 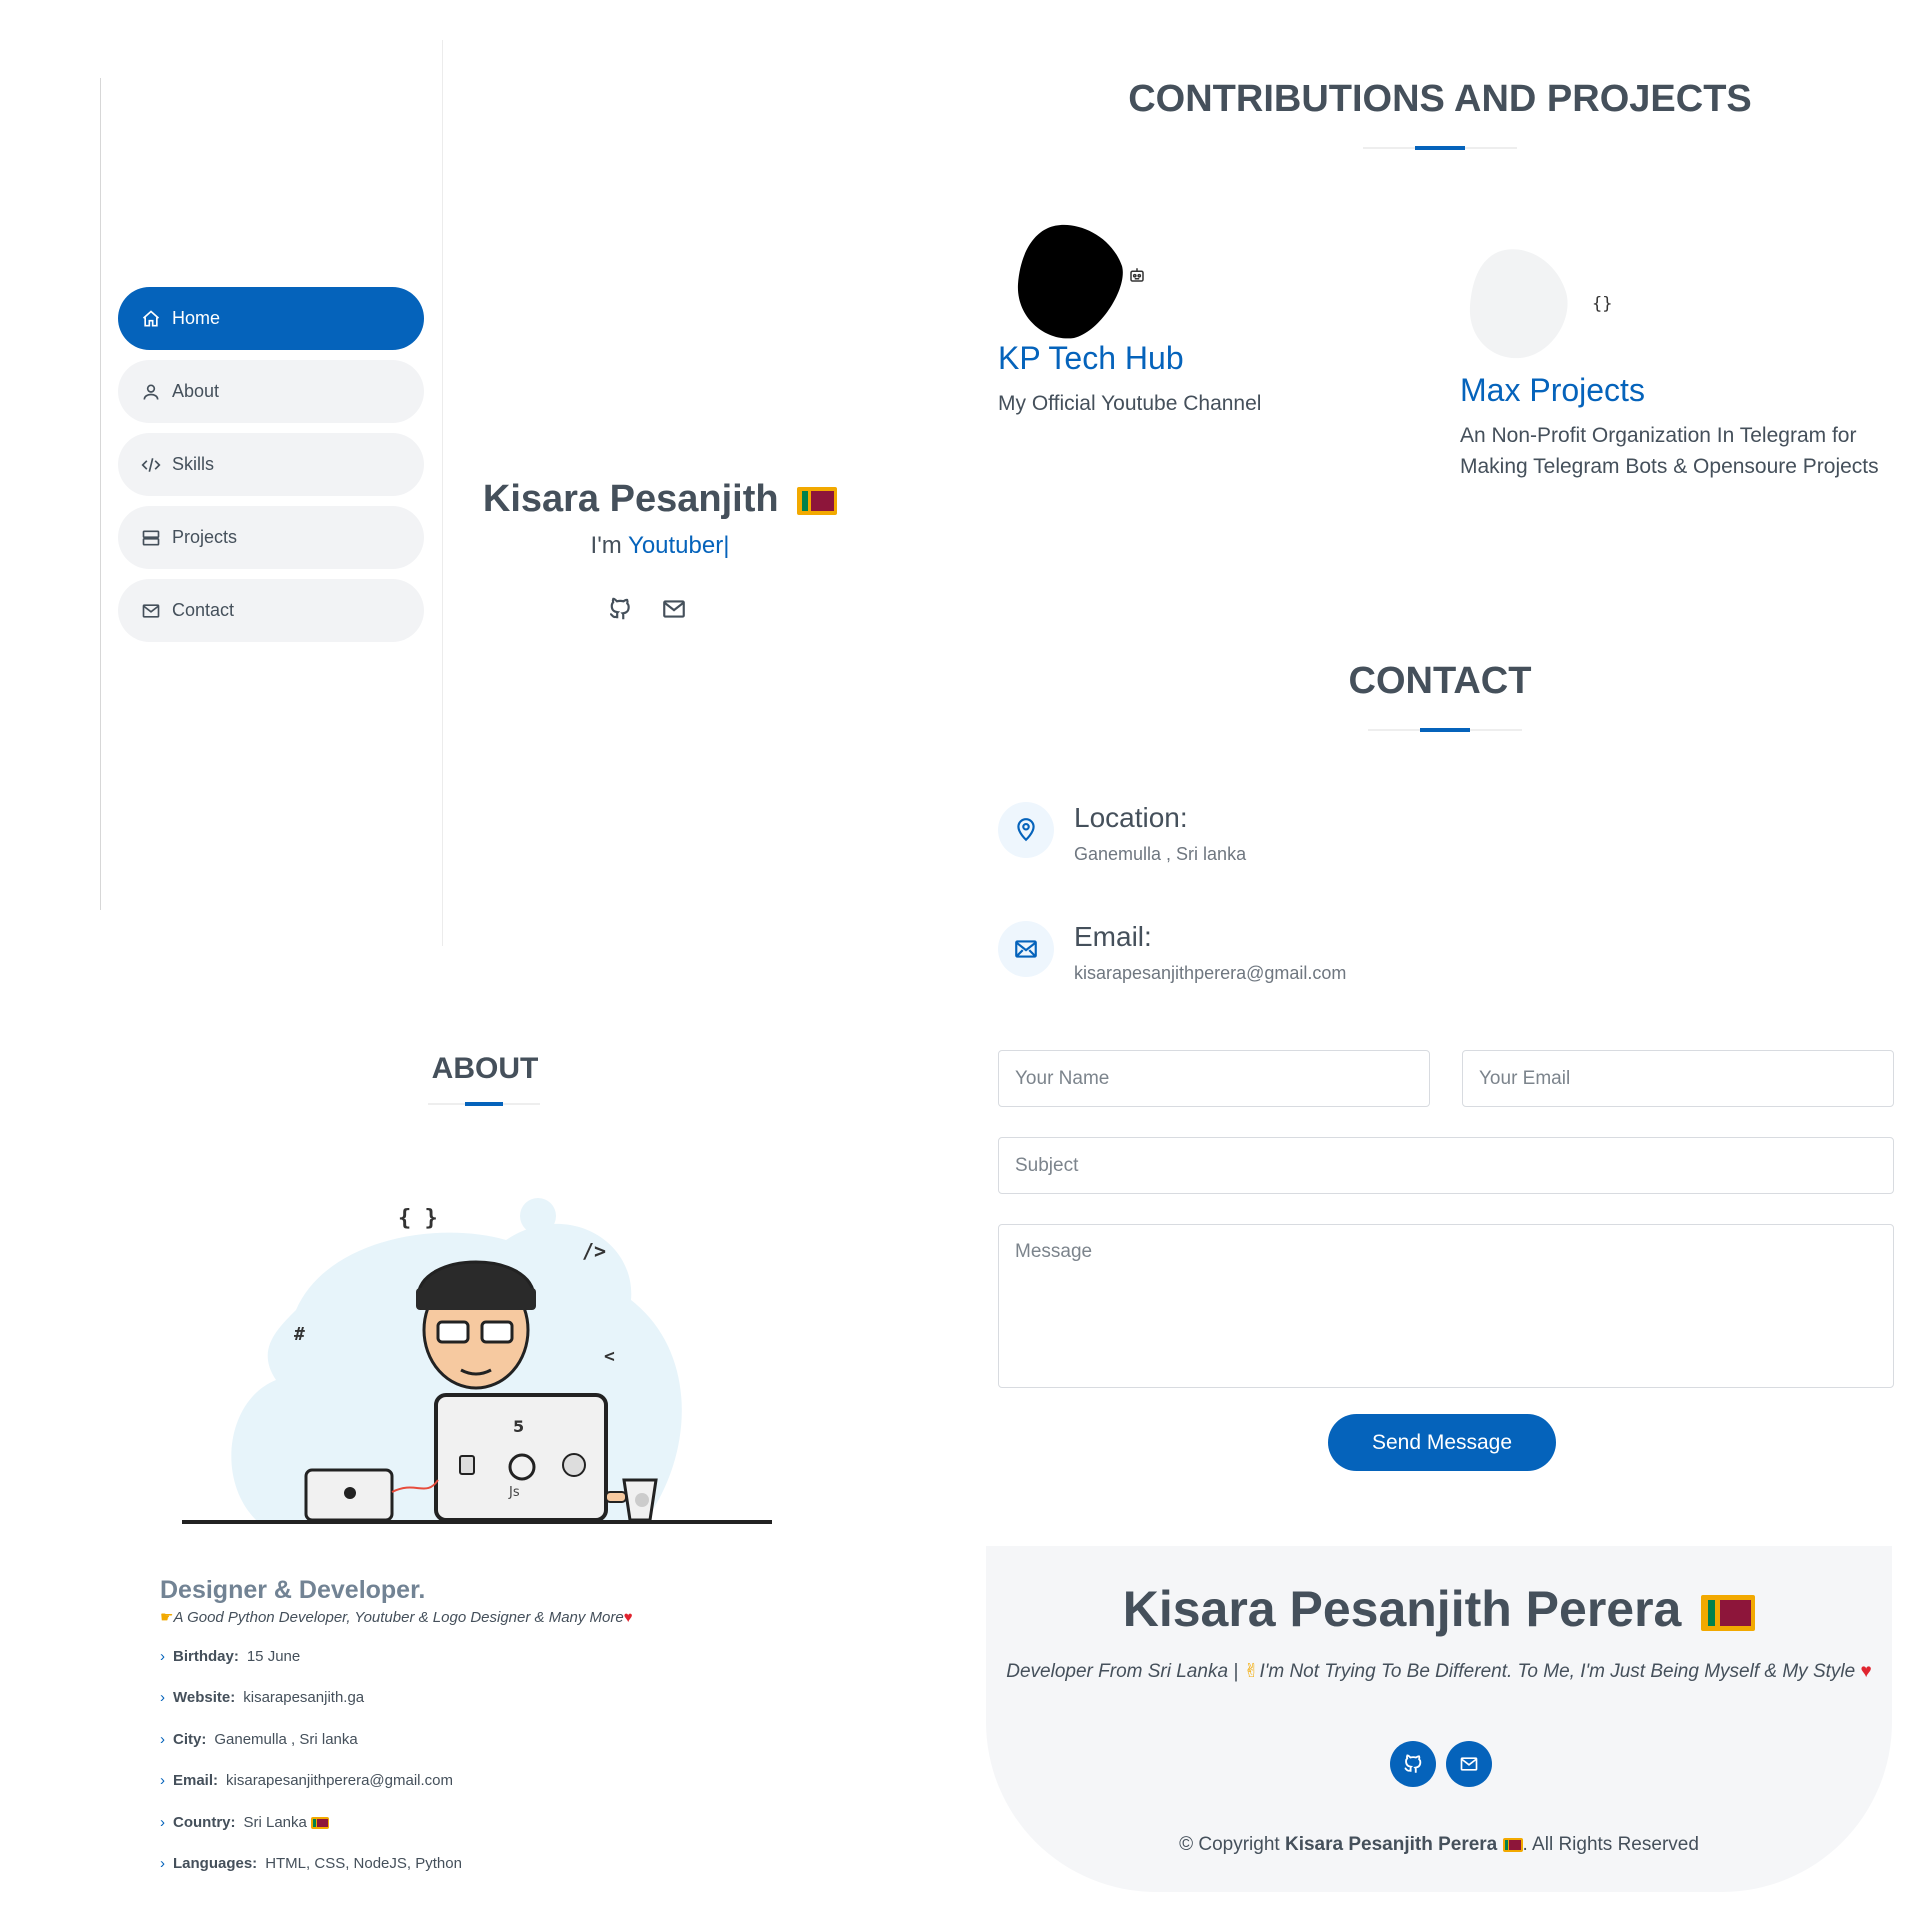 I want to click on footer-quote-part1: Developer From Sri Lanka |, so click(x=1122, y=1671).